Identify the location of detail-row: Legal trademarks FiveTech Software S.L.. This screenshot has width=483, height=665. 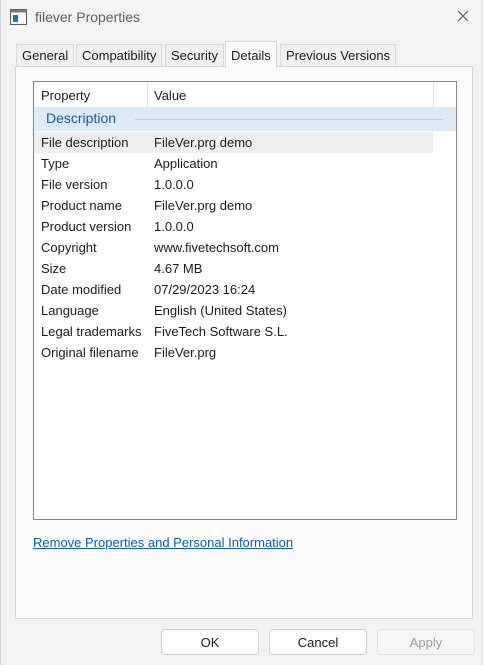
(245, 331).